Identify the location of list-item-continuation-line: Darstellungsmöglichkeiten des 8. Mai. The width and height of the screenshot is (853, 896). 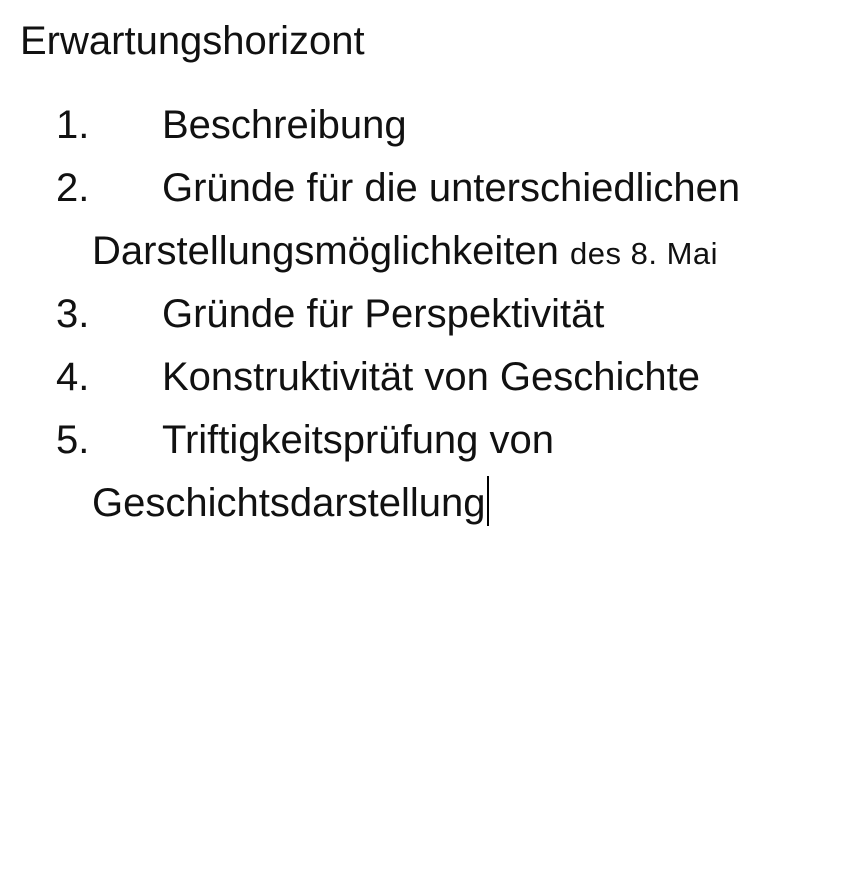
(426, 251).